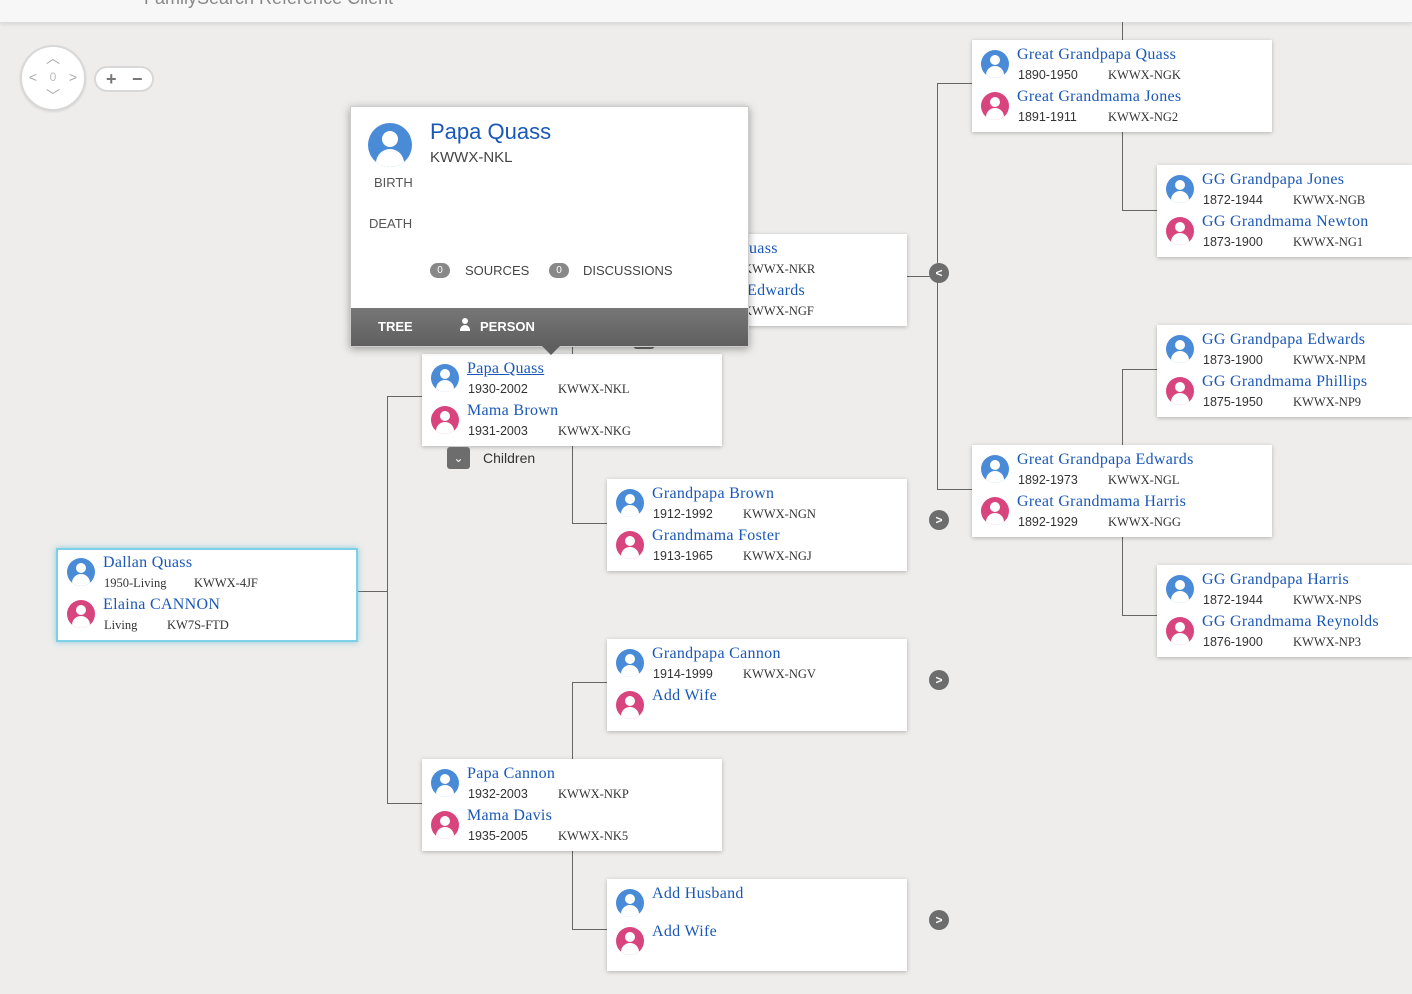 The height and width of the screenshot is (994, 1412). Describe the element at coordinates (1284, 590) in the screenshot. I see `husband-row: GG Grandpapa Harris 1872-1944 KWWX-NPS` at that location.